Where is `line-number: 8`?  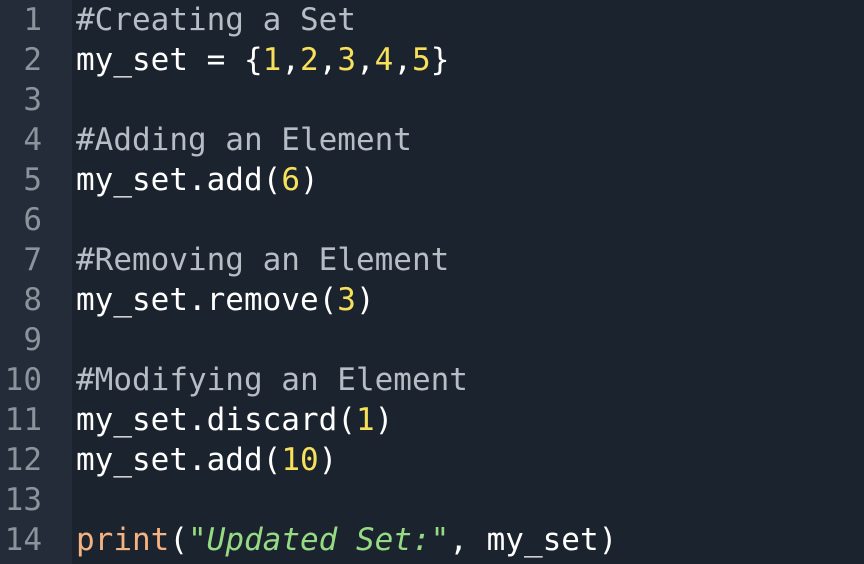
line-number: 8 is located at coordinates (32, 300).